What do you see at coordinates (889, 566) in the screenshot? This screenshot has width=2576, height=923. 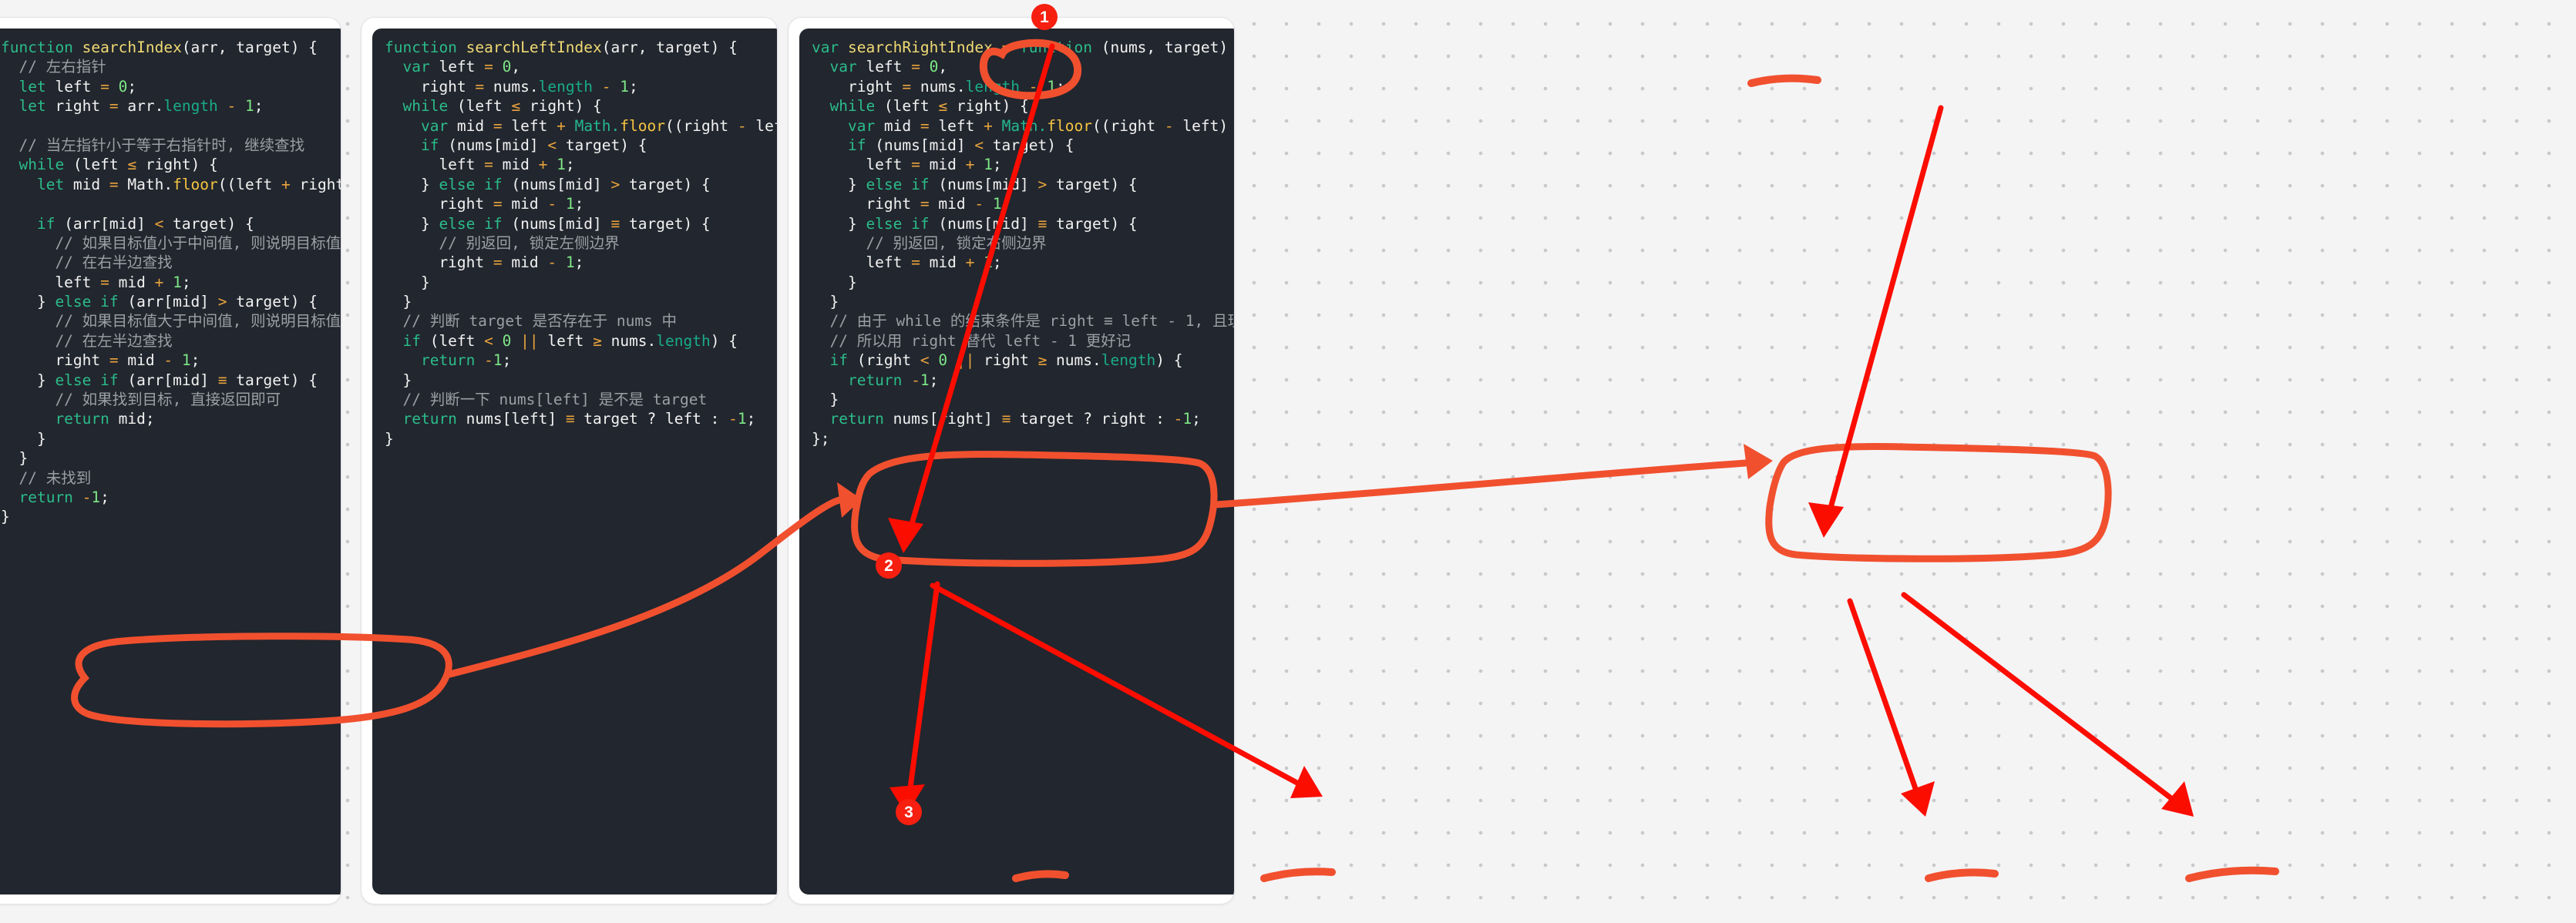 I see `marker-badge-2: 2` at bounding box center [889, 566].